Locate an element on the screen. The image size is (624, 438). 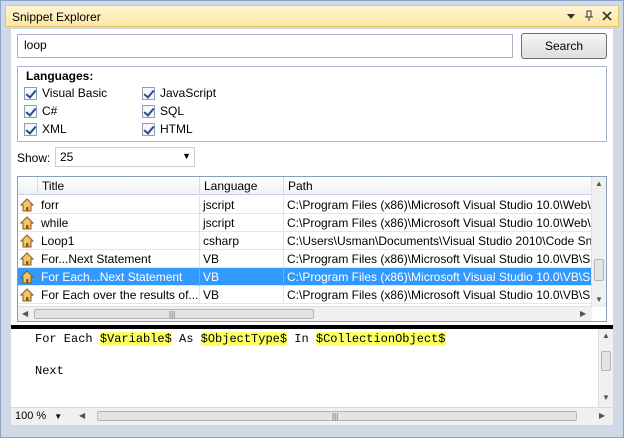
code-keyword: For Each is located at coordinates (67, 339).